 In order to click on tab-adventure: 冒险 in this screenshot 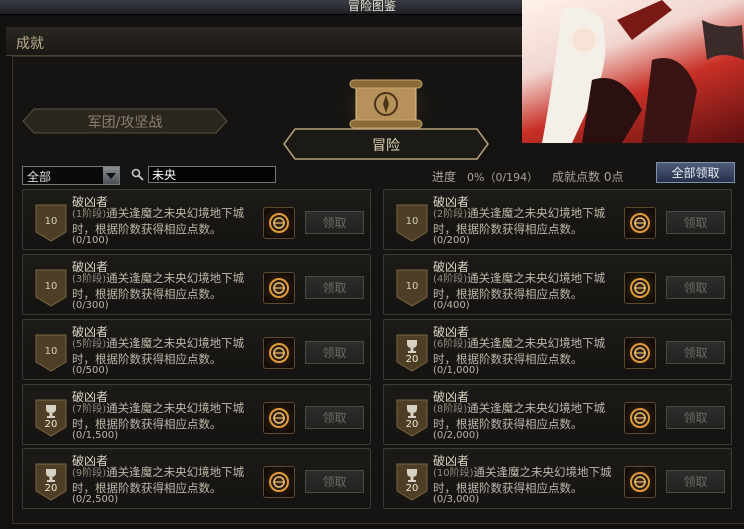, I will do `click(386, 144)`.